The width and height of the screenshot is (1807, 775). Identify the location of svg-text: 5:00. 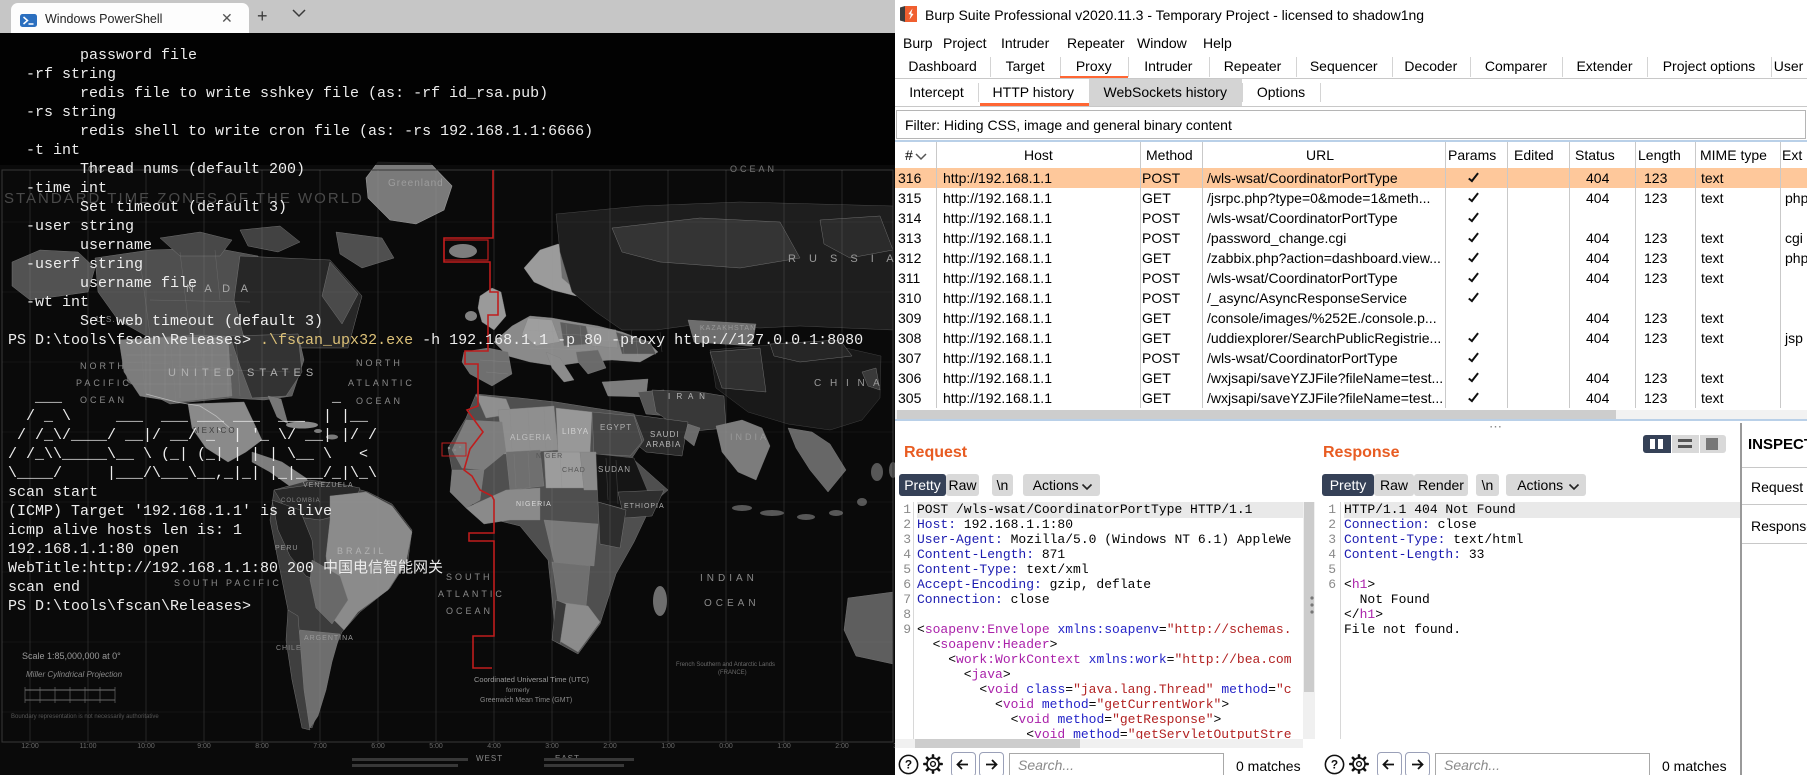
(436, 746).